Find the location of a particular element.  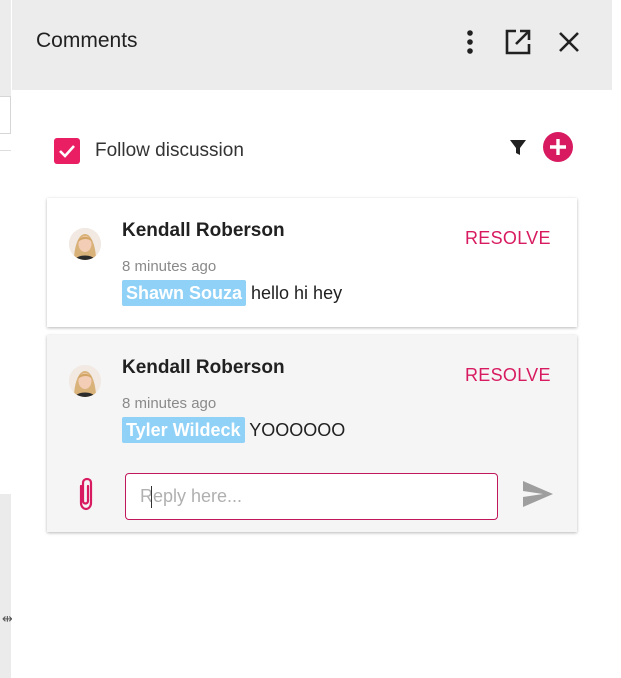

user-mention: Shawn Souza is located at coordinates (184, 293).